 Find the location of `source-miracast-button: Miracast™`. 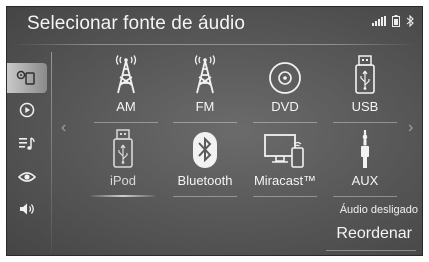

source-miracast-button: Miracast™ is located at coordinates (285, 161).